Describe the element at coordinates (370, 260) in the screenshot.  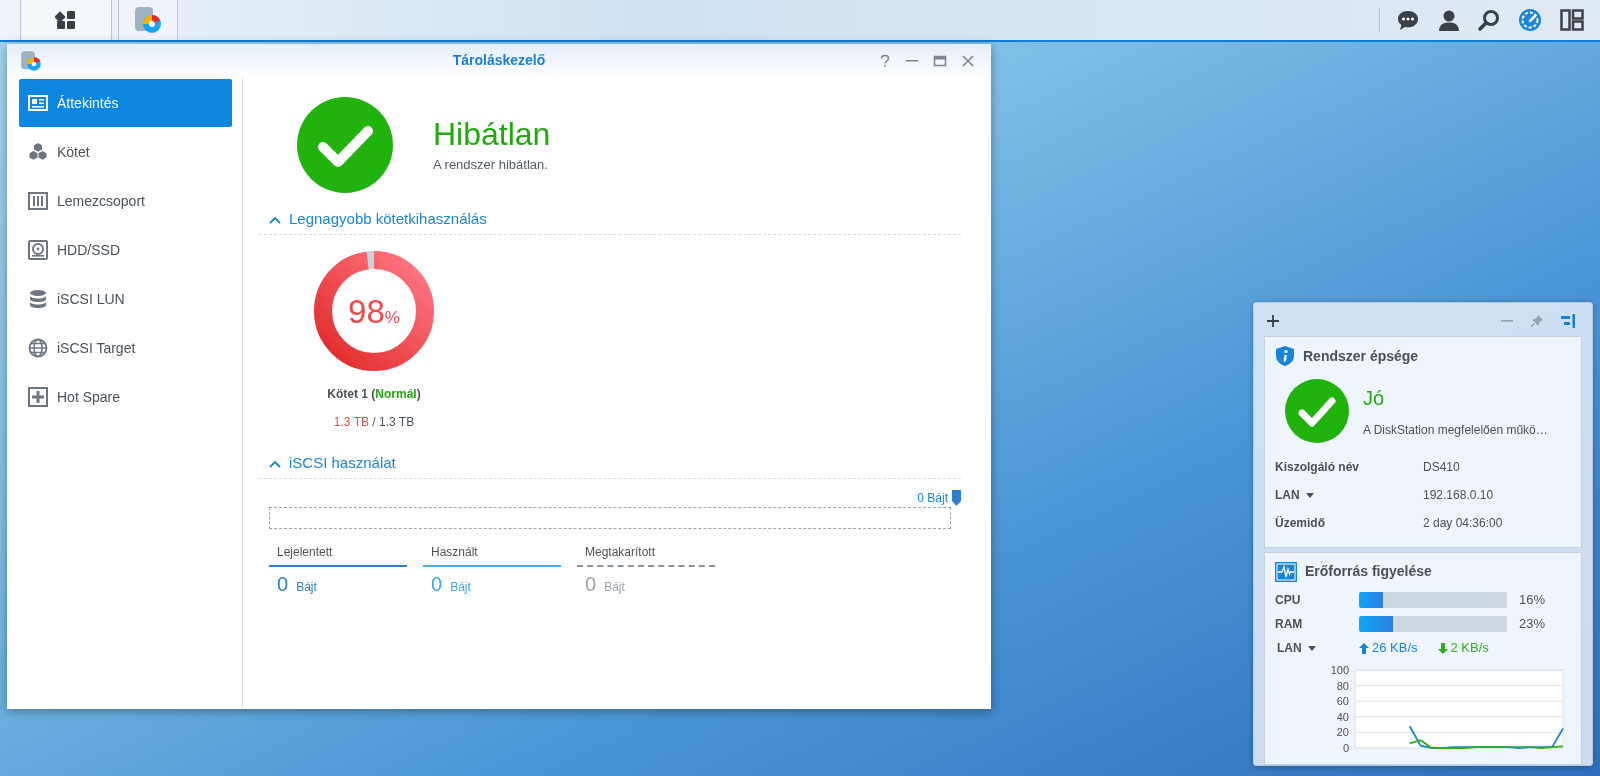
I see `usage-donut-remainder` at that location.